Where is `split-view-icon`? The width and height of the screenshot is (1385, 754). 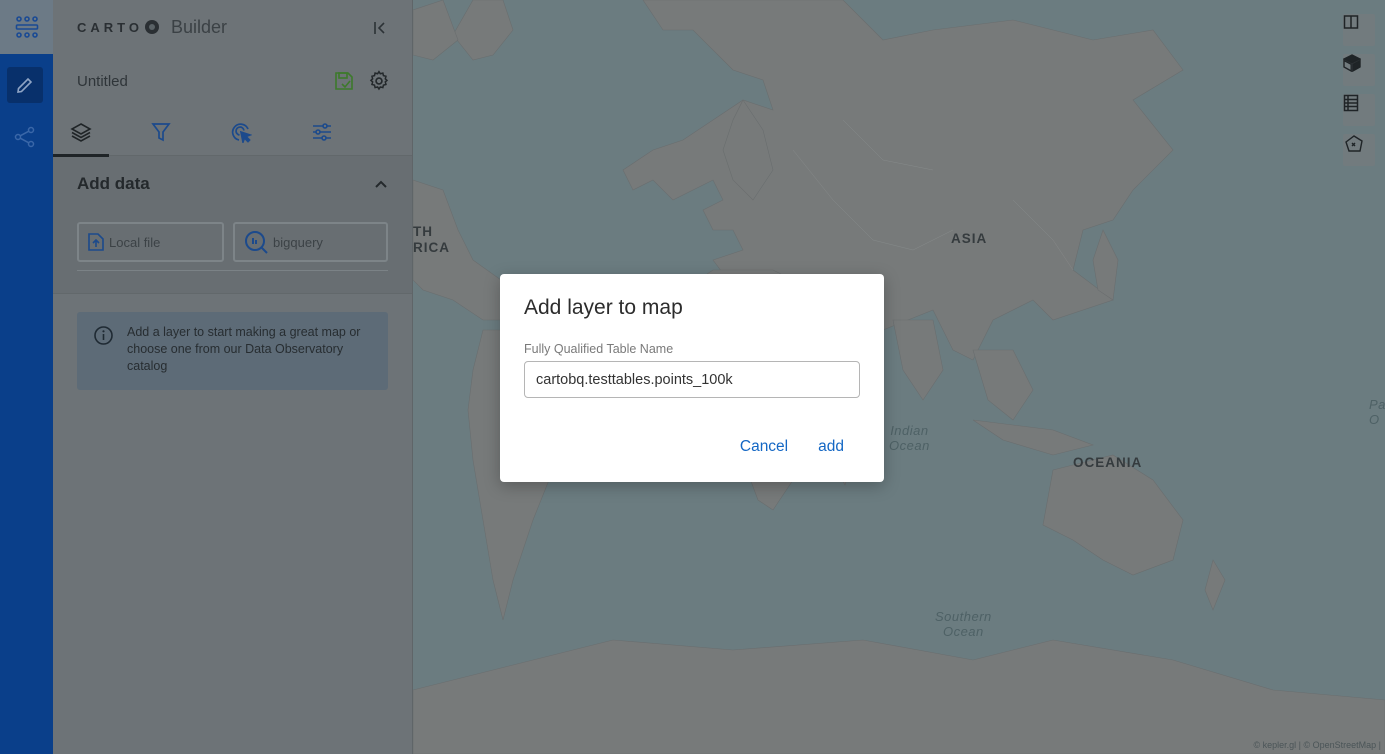 split-view-icon is located at coordinates (1351, 22).